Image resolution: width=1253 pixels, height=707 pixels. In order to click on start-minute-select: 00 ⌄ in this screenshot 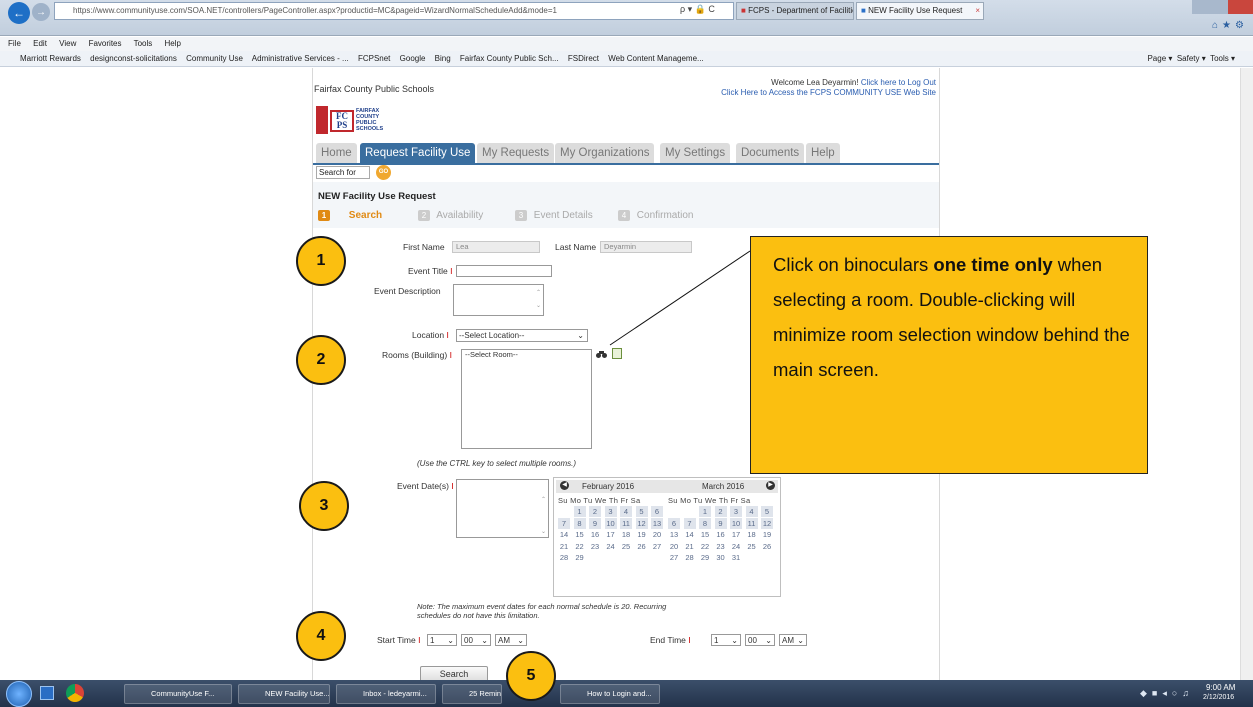, I will do `click(476, 640)`.